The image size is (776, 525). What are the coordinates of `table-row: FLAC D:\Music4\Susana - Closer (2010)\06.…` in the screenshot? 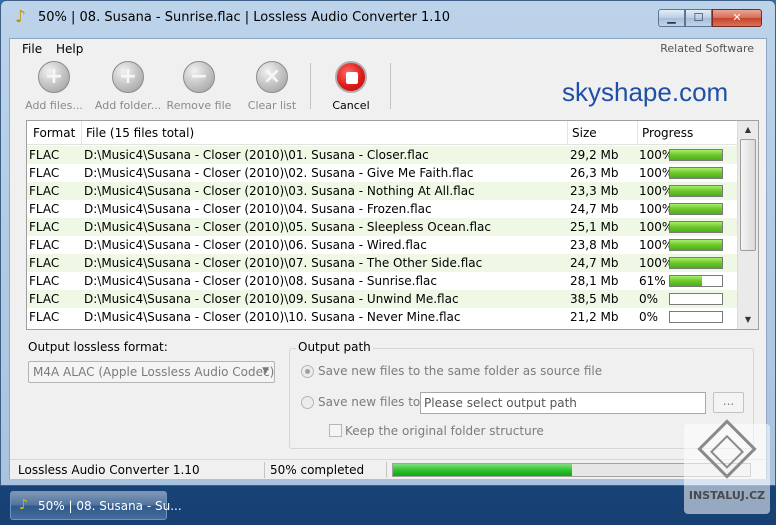 It's located at (382, 245).